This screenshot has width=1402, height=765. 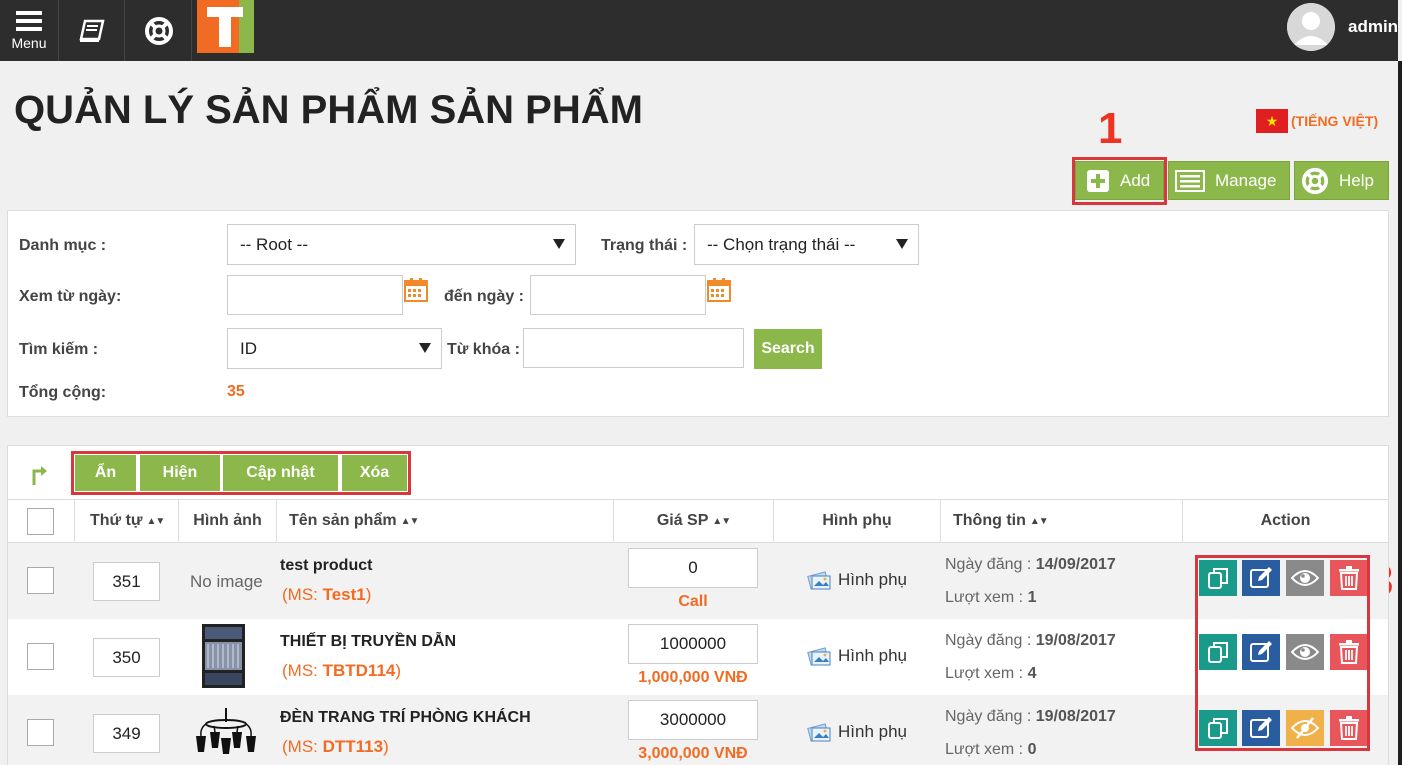 What do you see at coordinates (1032, 673) in the screenshot?
I see `views-value: 4` at bounding box center [1032, 673].